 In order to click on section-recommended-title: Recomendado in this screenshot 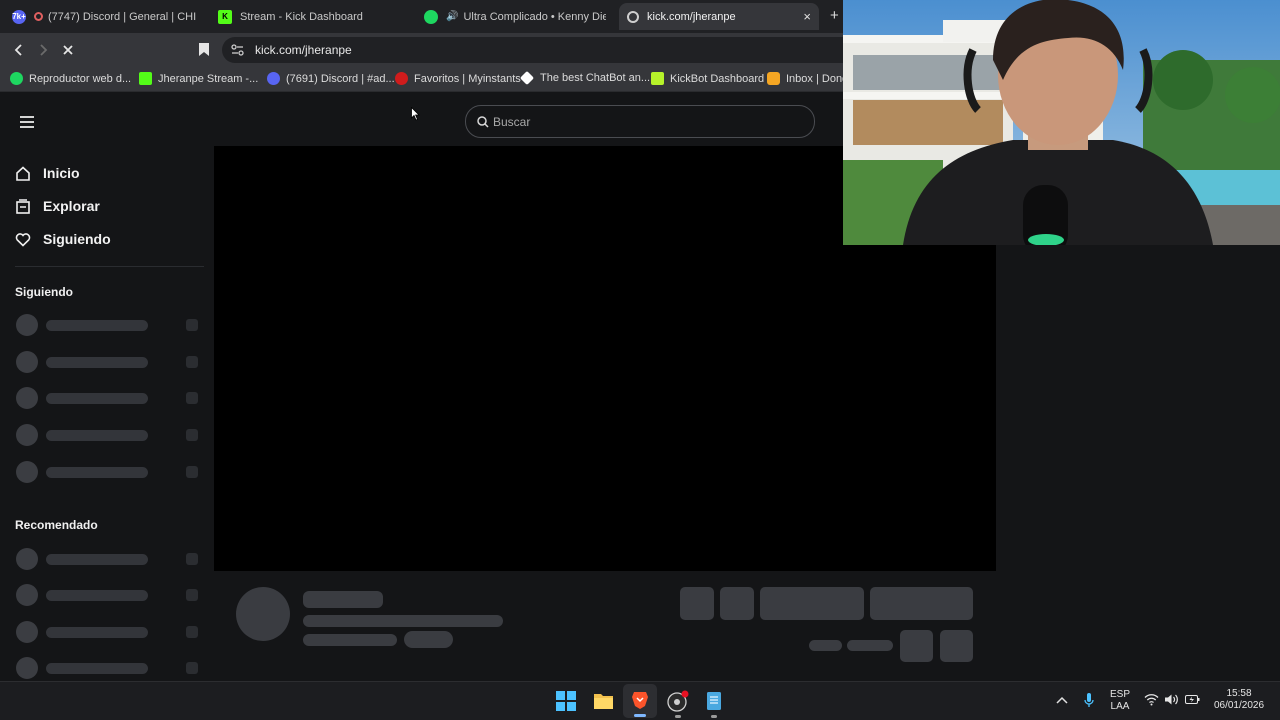, I will do `click(56, 525)`.